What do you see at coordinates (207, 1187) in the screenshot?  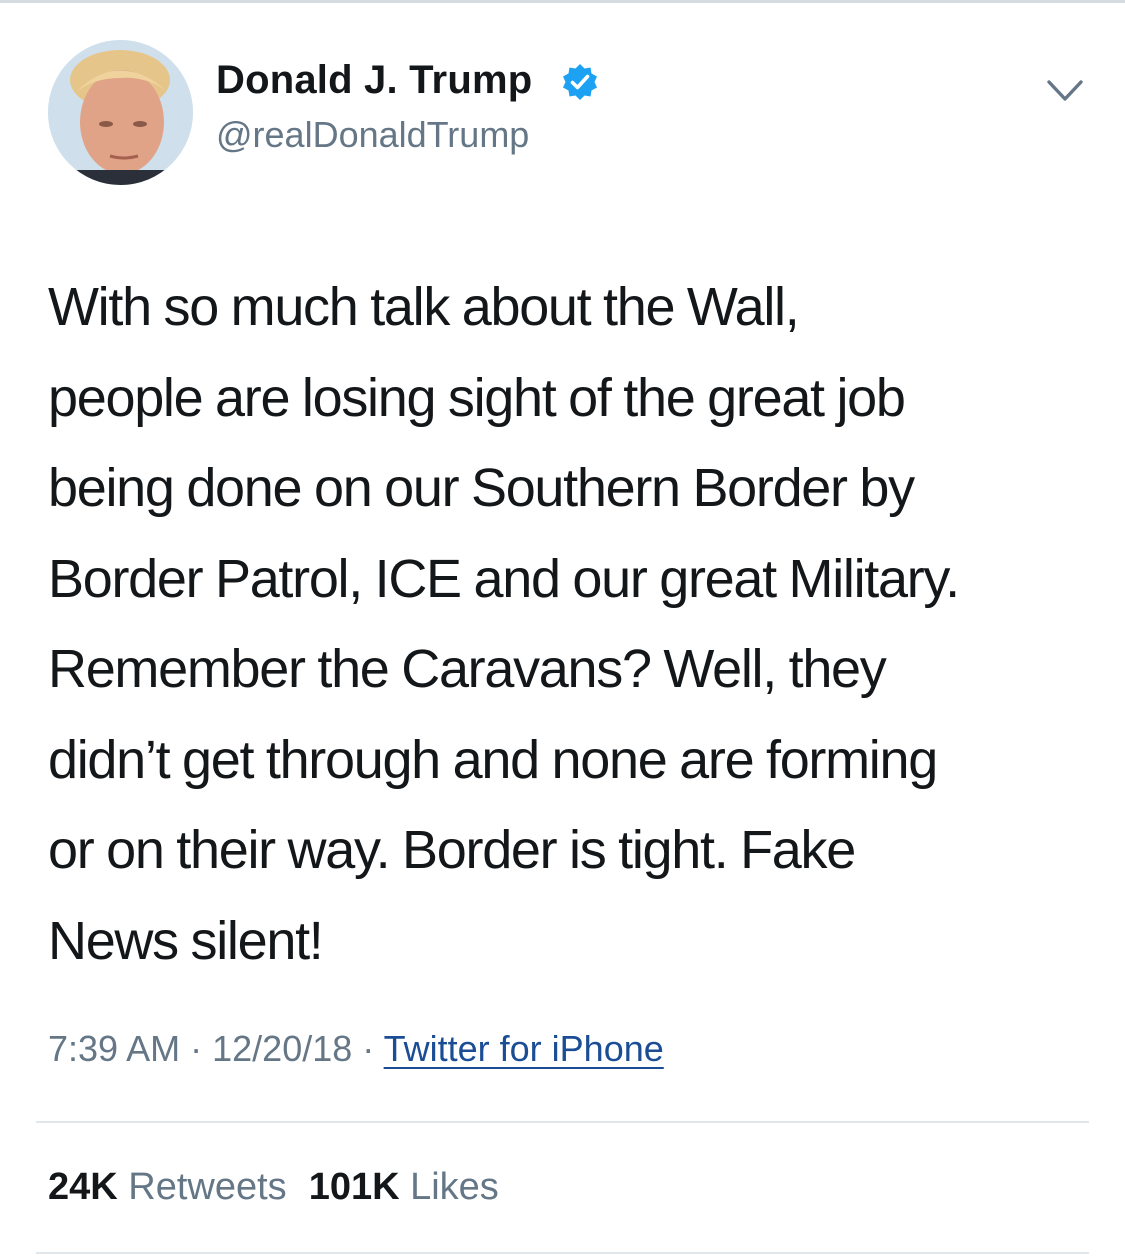 I see `retweets-label: Retweets` at bounding box center [207, 1187].